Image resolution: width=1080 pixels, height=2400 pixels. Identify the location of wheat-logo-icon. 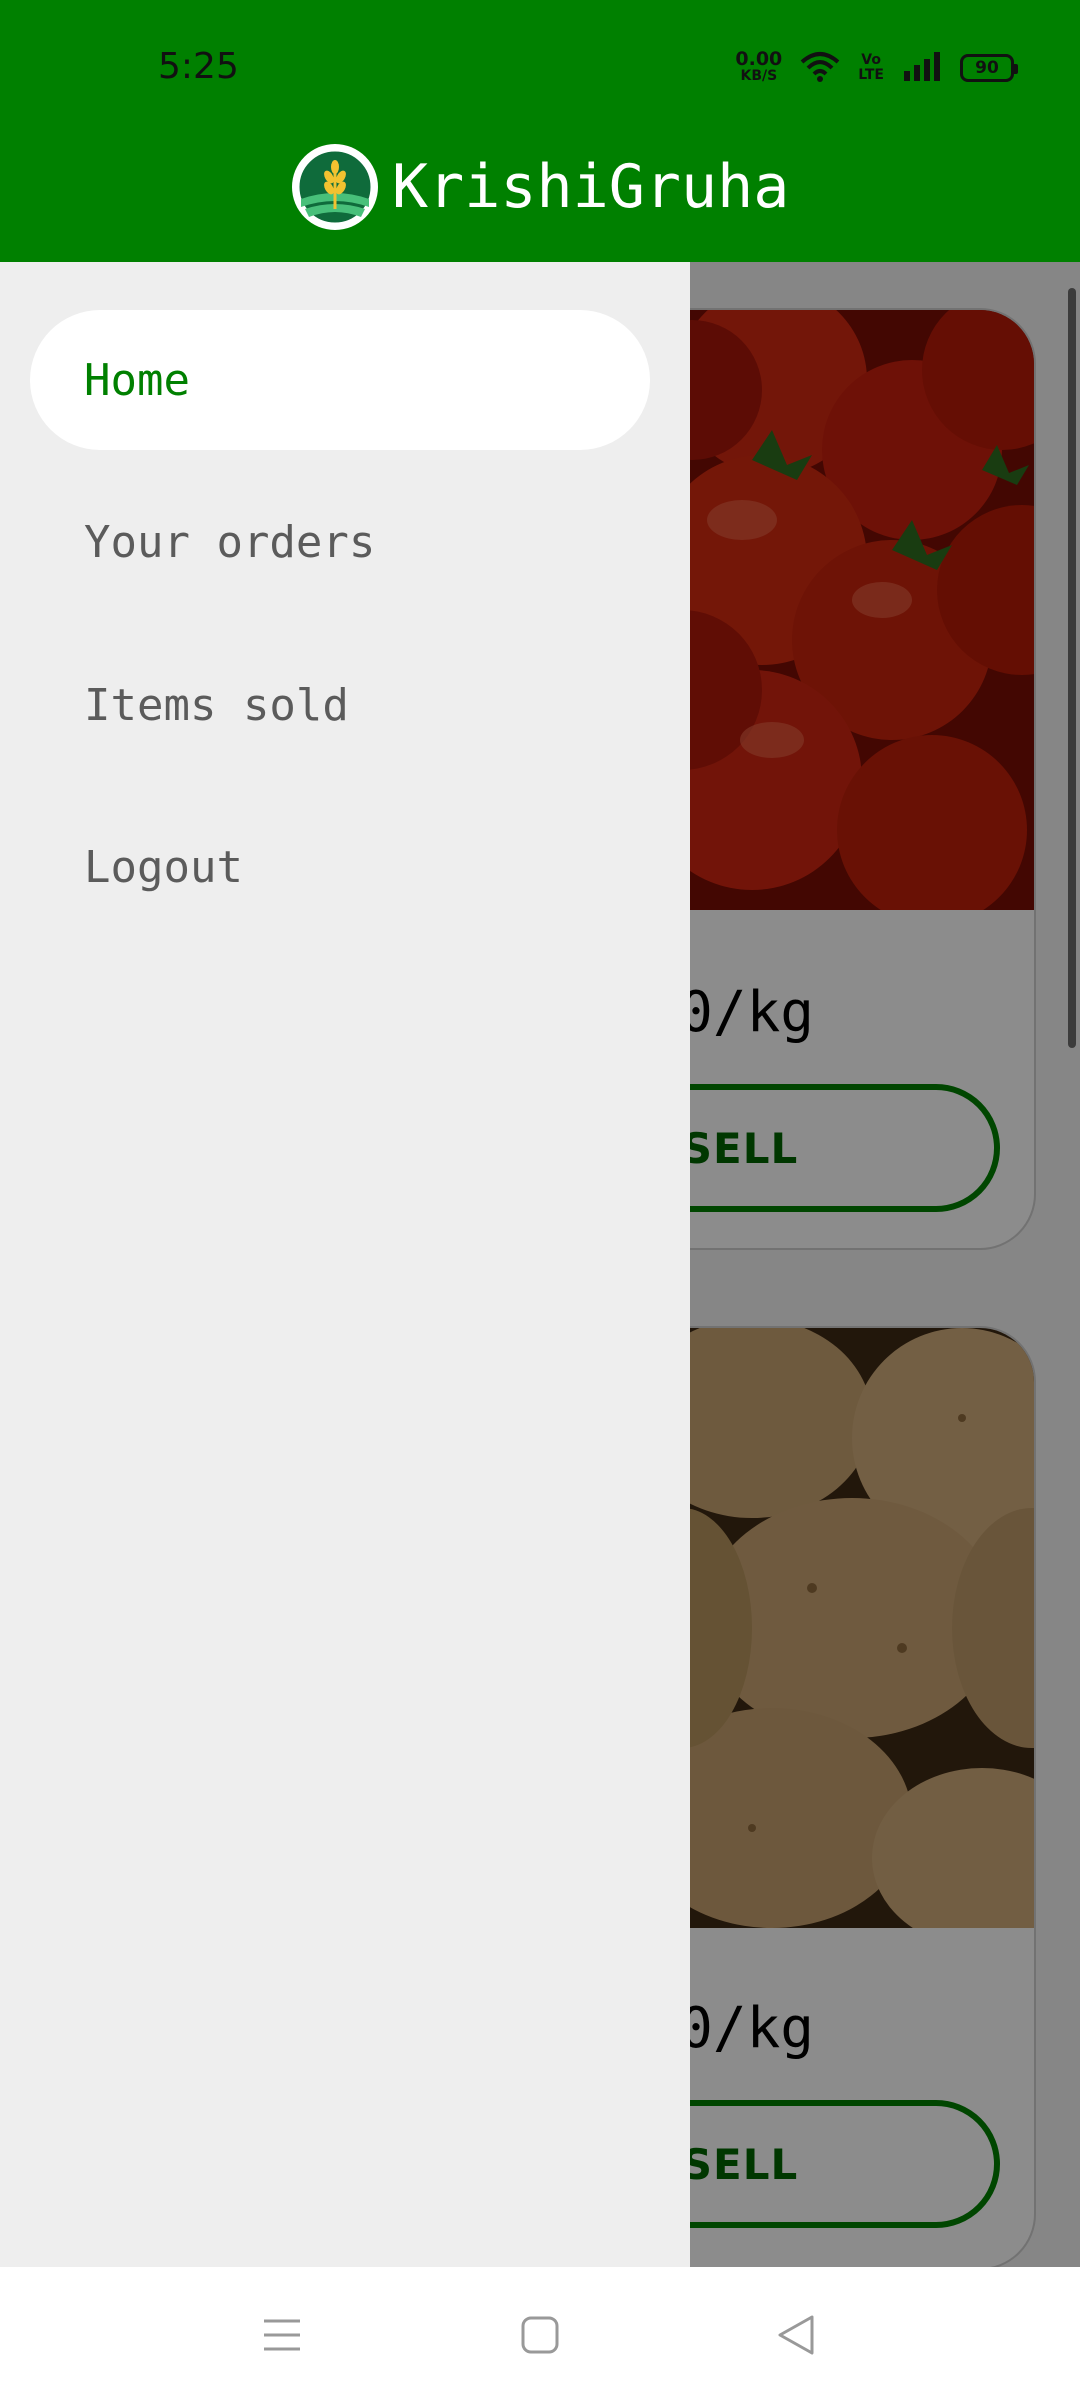
(335, 187).